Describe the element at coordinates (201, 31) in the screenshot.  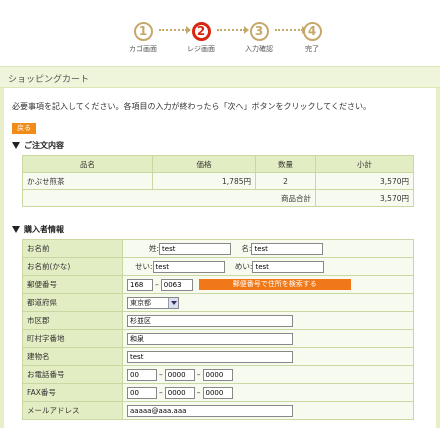
I see `step-number: 2` at that location.